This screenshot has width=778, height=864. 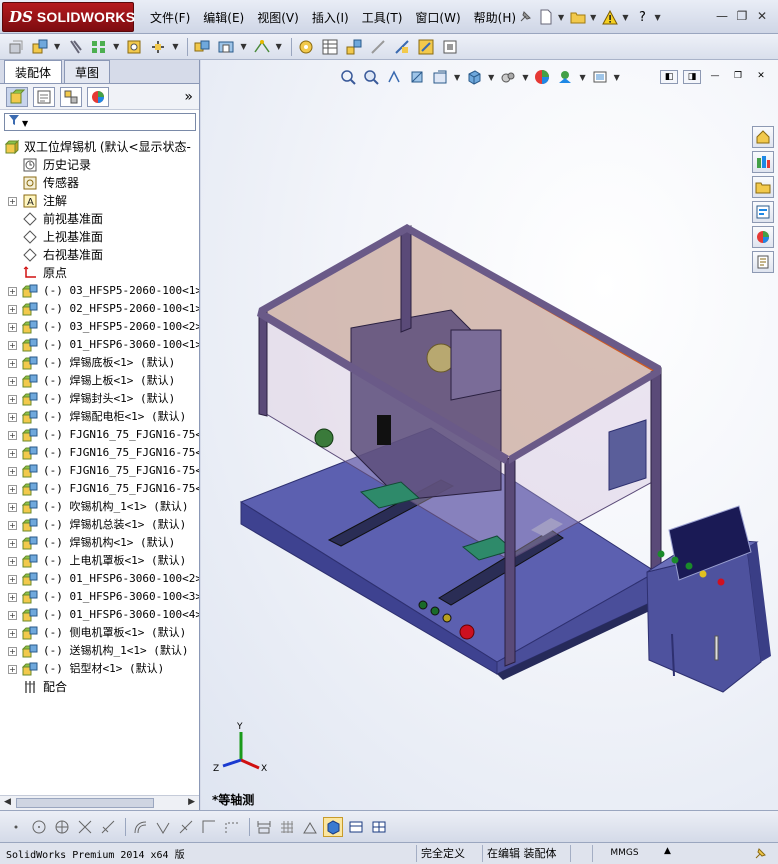 What do you see at coordinates (99, 255) in the screenshot?
I see `tree-item-feature: 右视基准面` at bounding box center [99, 255].